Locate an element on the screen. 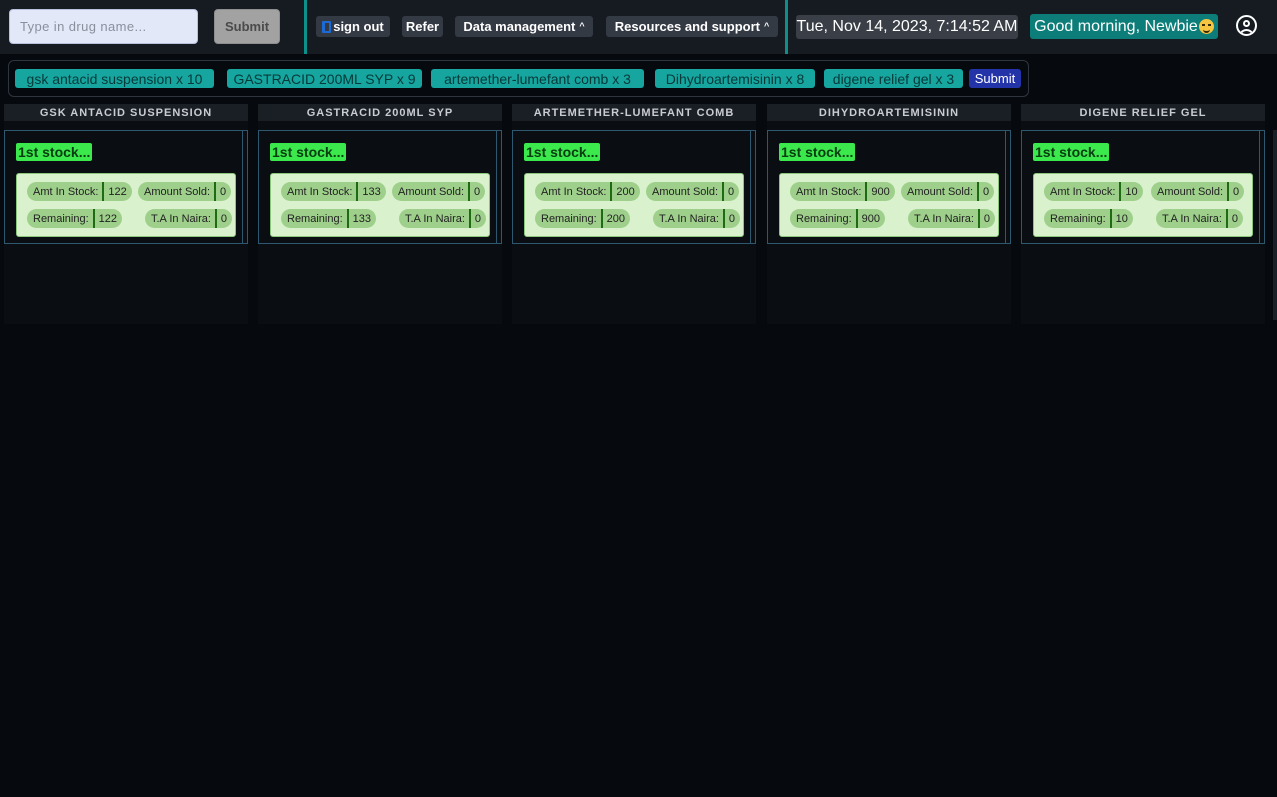 The height and width of the screenshot is (797, 1277). user-profile-icon is located at coordinates (1246, 25).